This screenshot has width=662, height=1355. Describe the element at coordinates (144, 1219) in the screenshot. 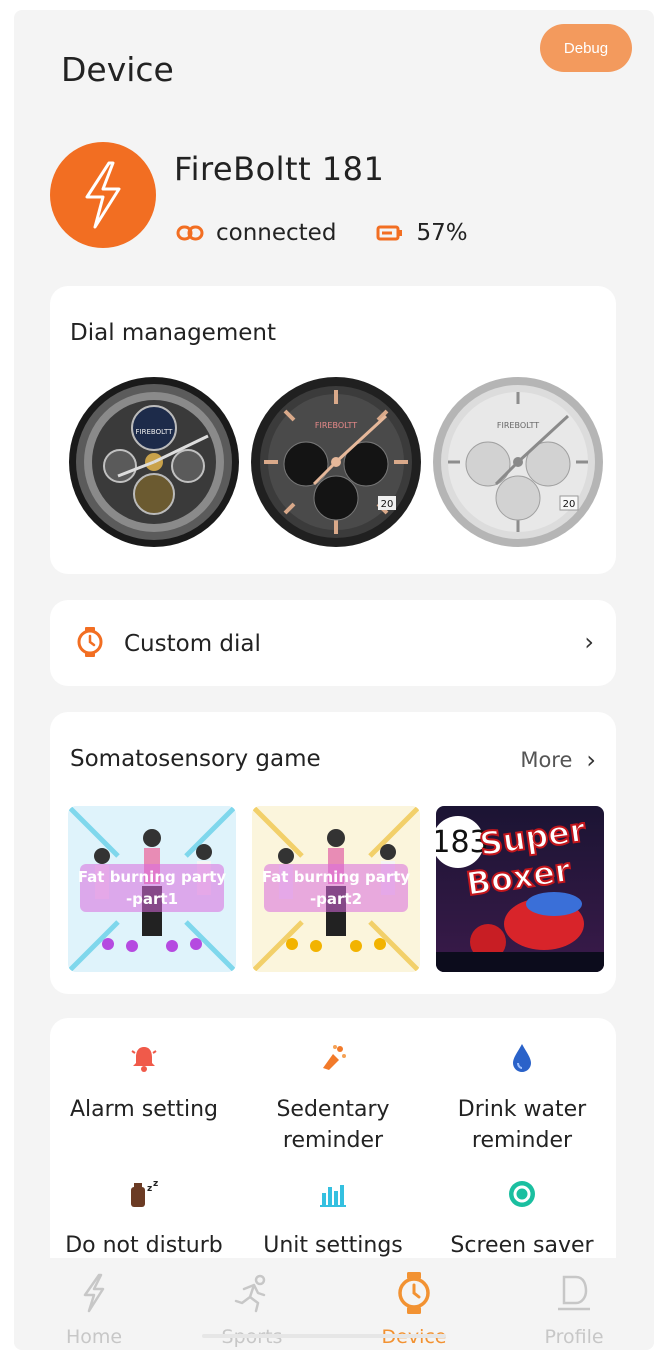

I see `do-not-disturb-item: z z Do not disturb` at that location.